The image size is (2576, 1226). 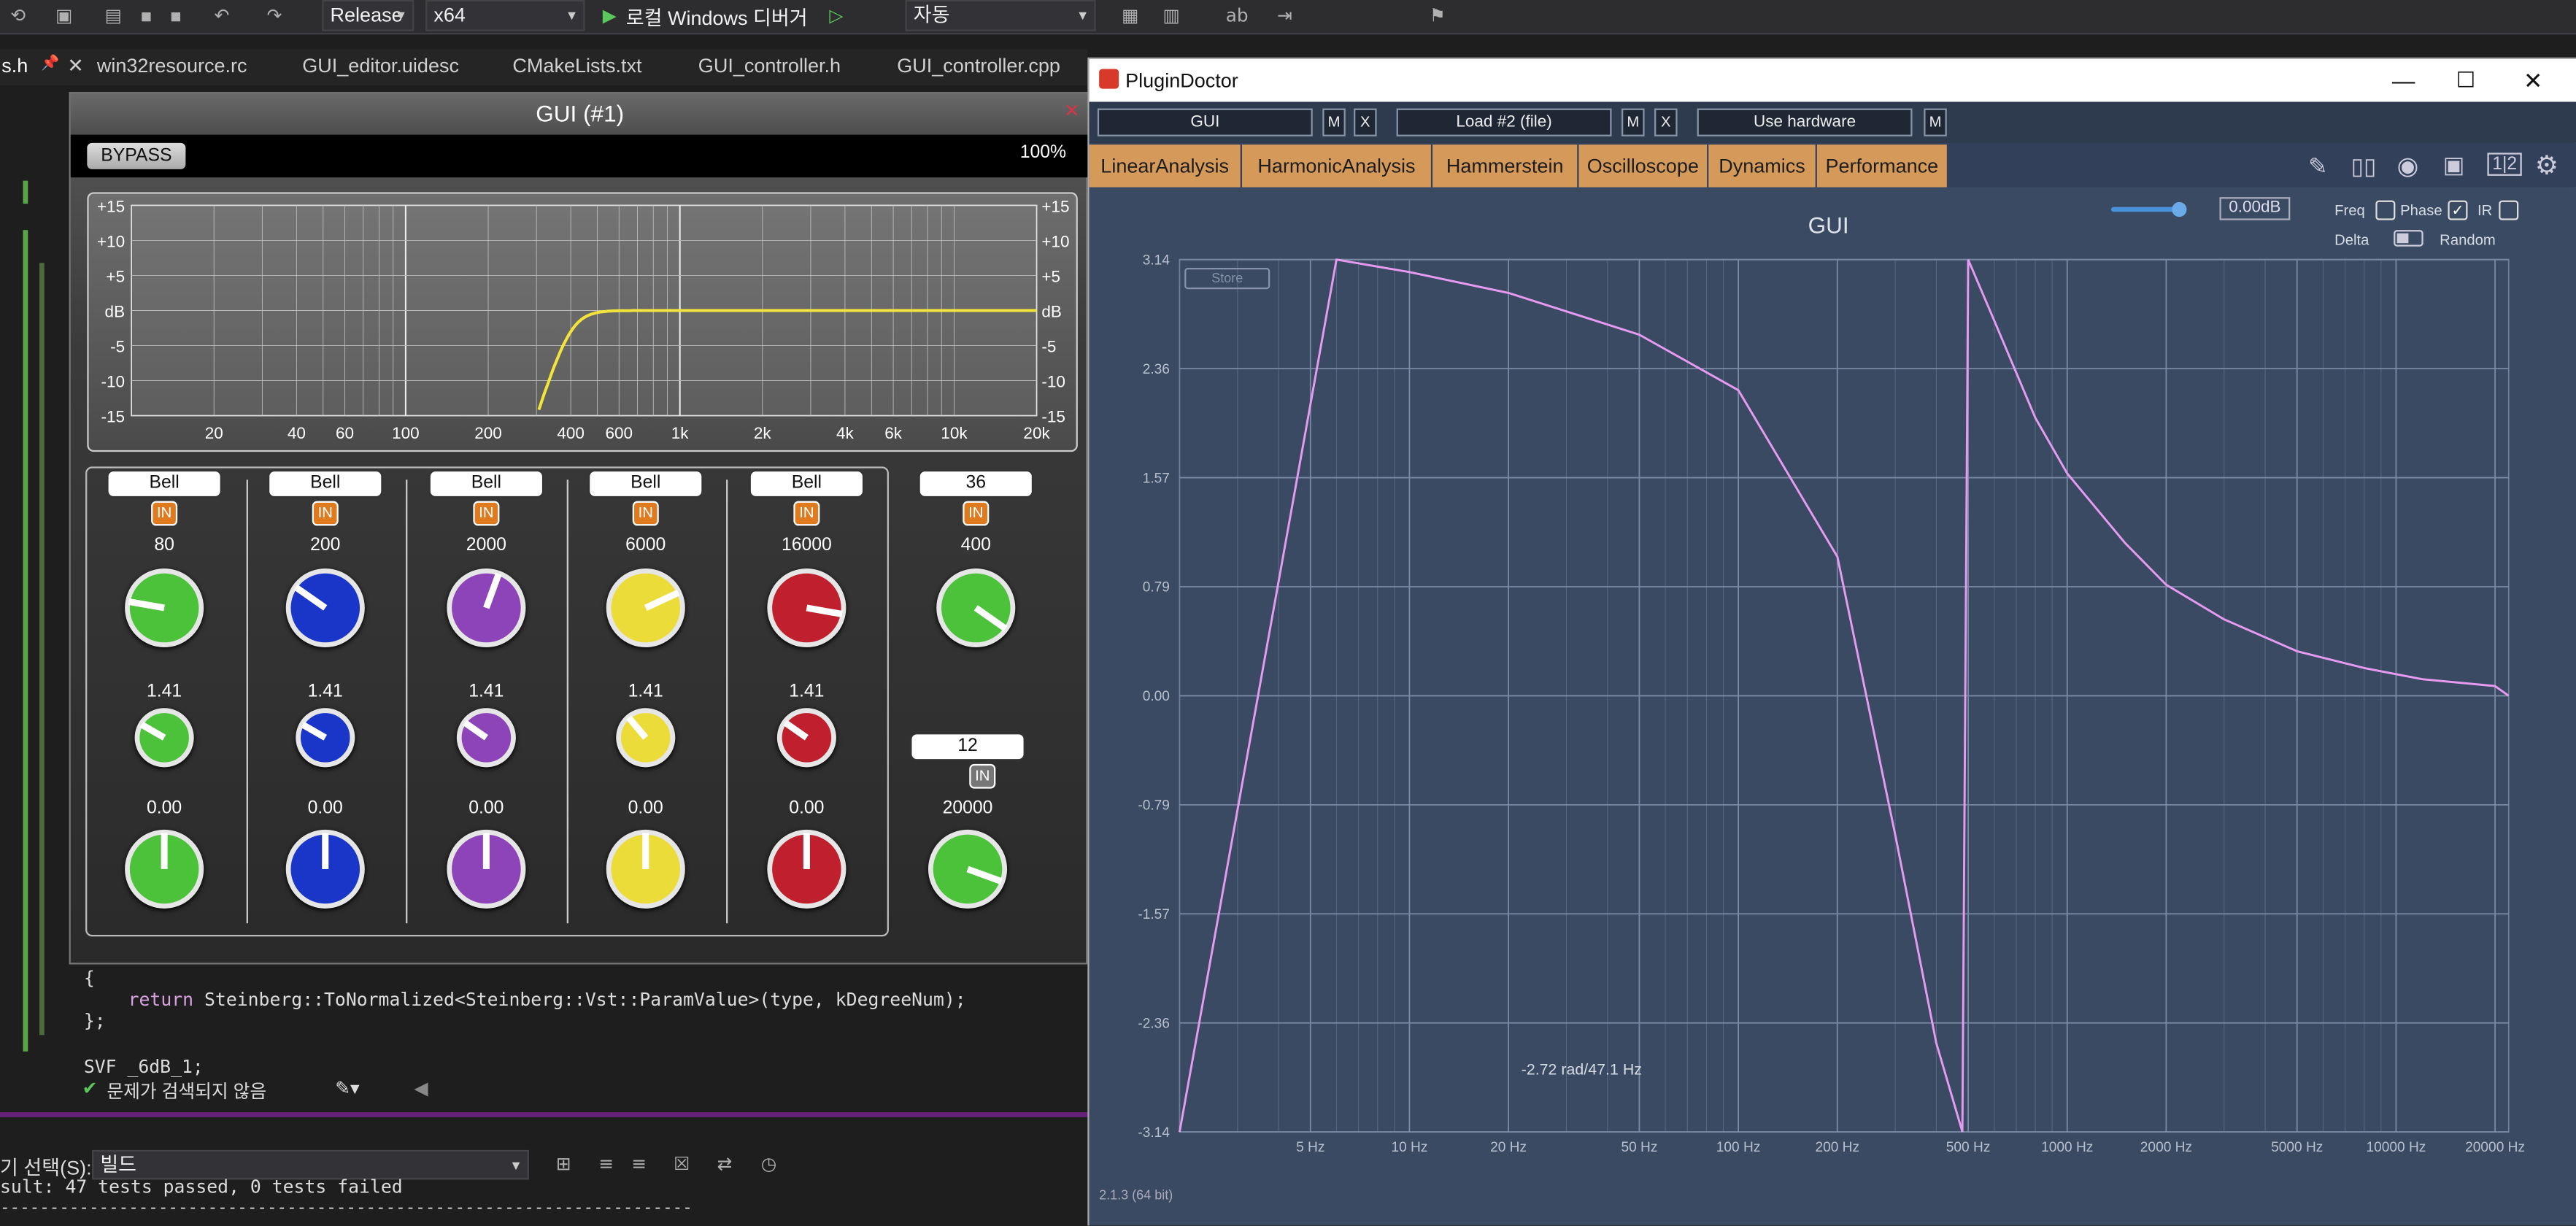 I want to click on minimize-icon: —, so click(x=2403, y=80).